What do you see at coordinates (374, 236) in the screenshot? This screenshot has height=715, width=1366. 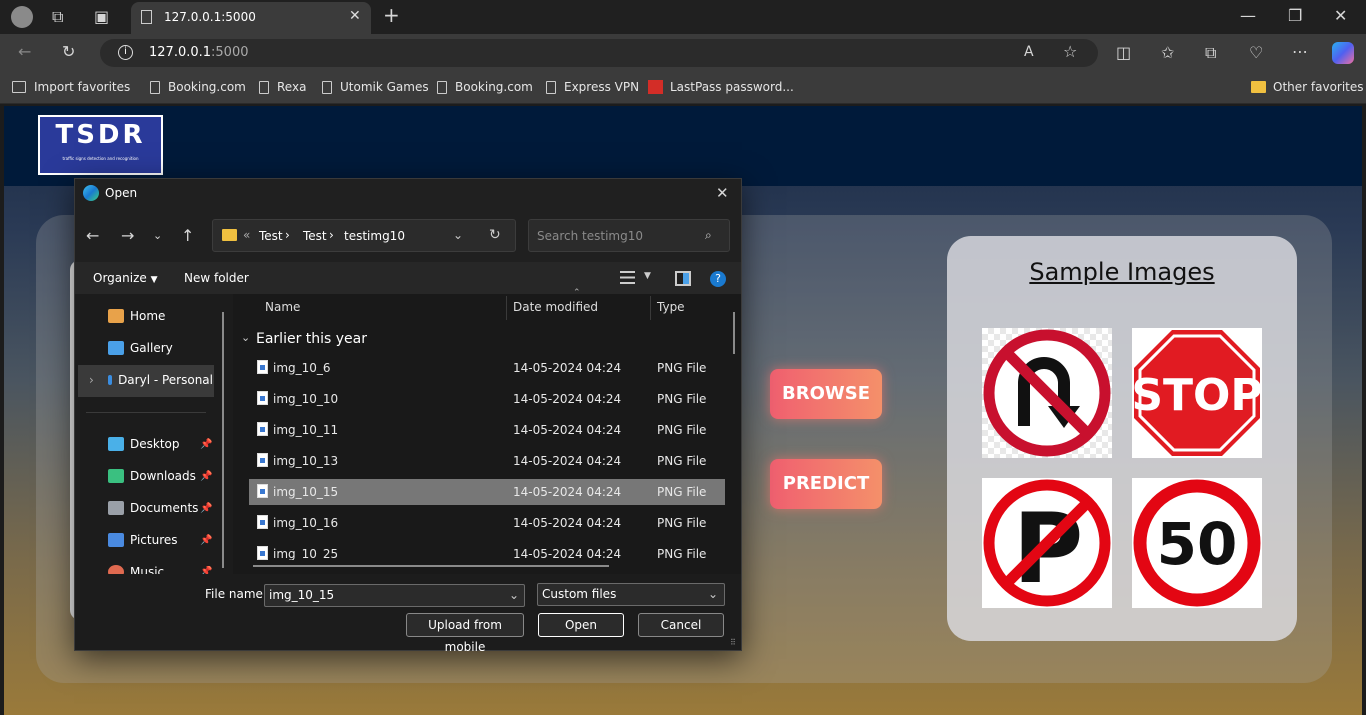 I see `breadcrumb-testimg10: testimg10` at bounding box center [374, 236].